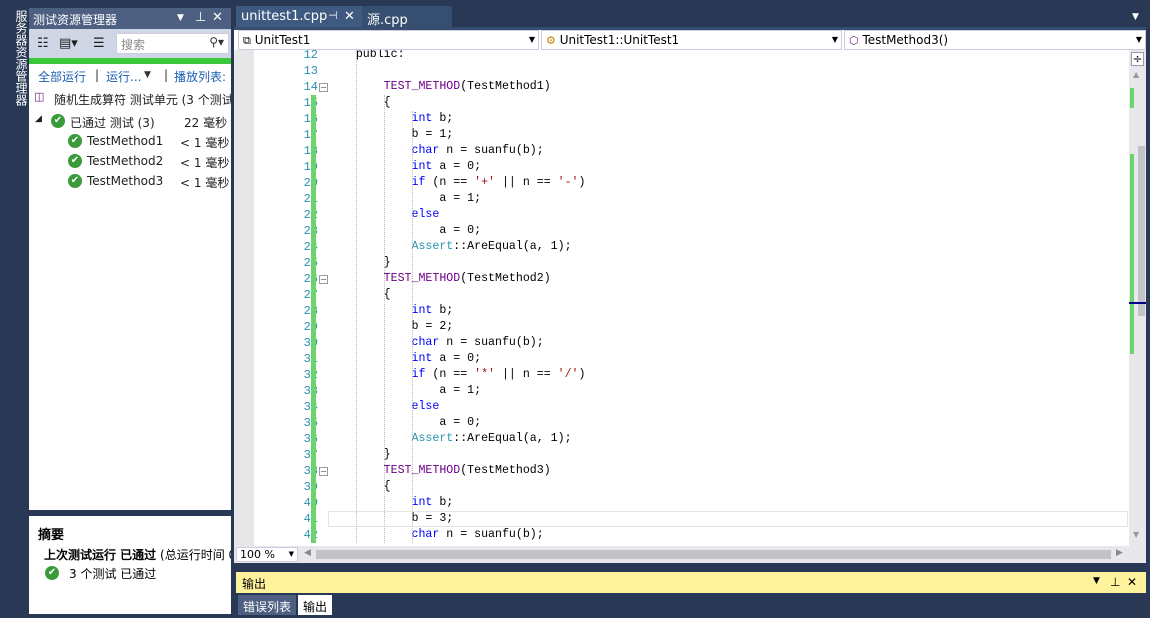  Describe the element at coordinates (62, 76) in the screenshot. I see `run-all-link: 全部运行` at that location.